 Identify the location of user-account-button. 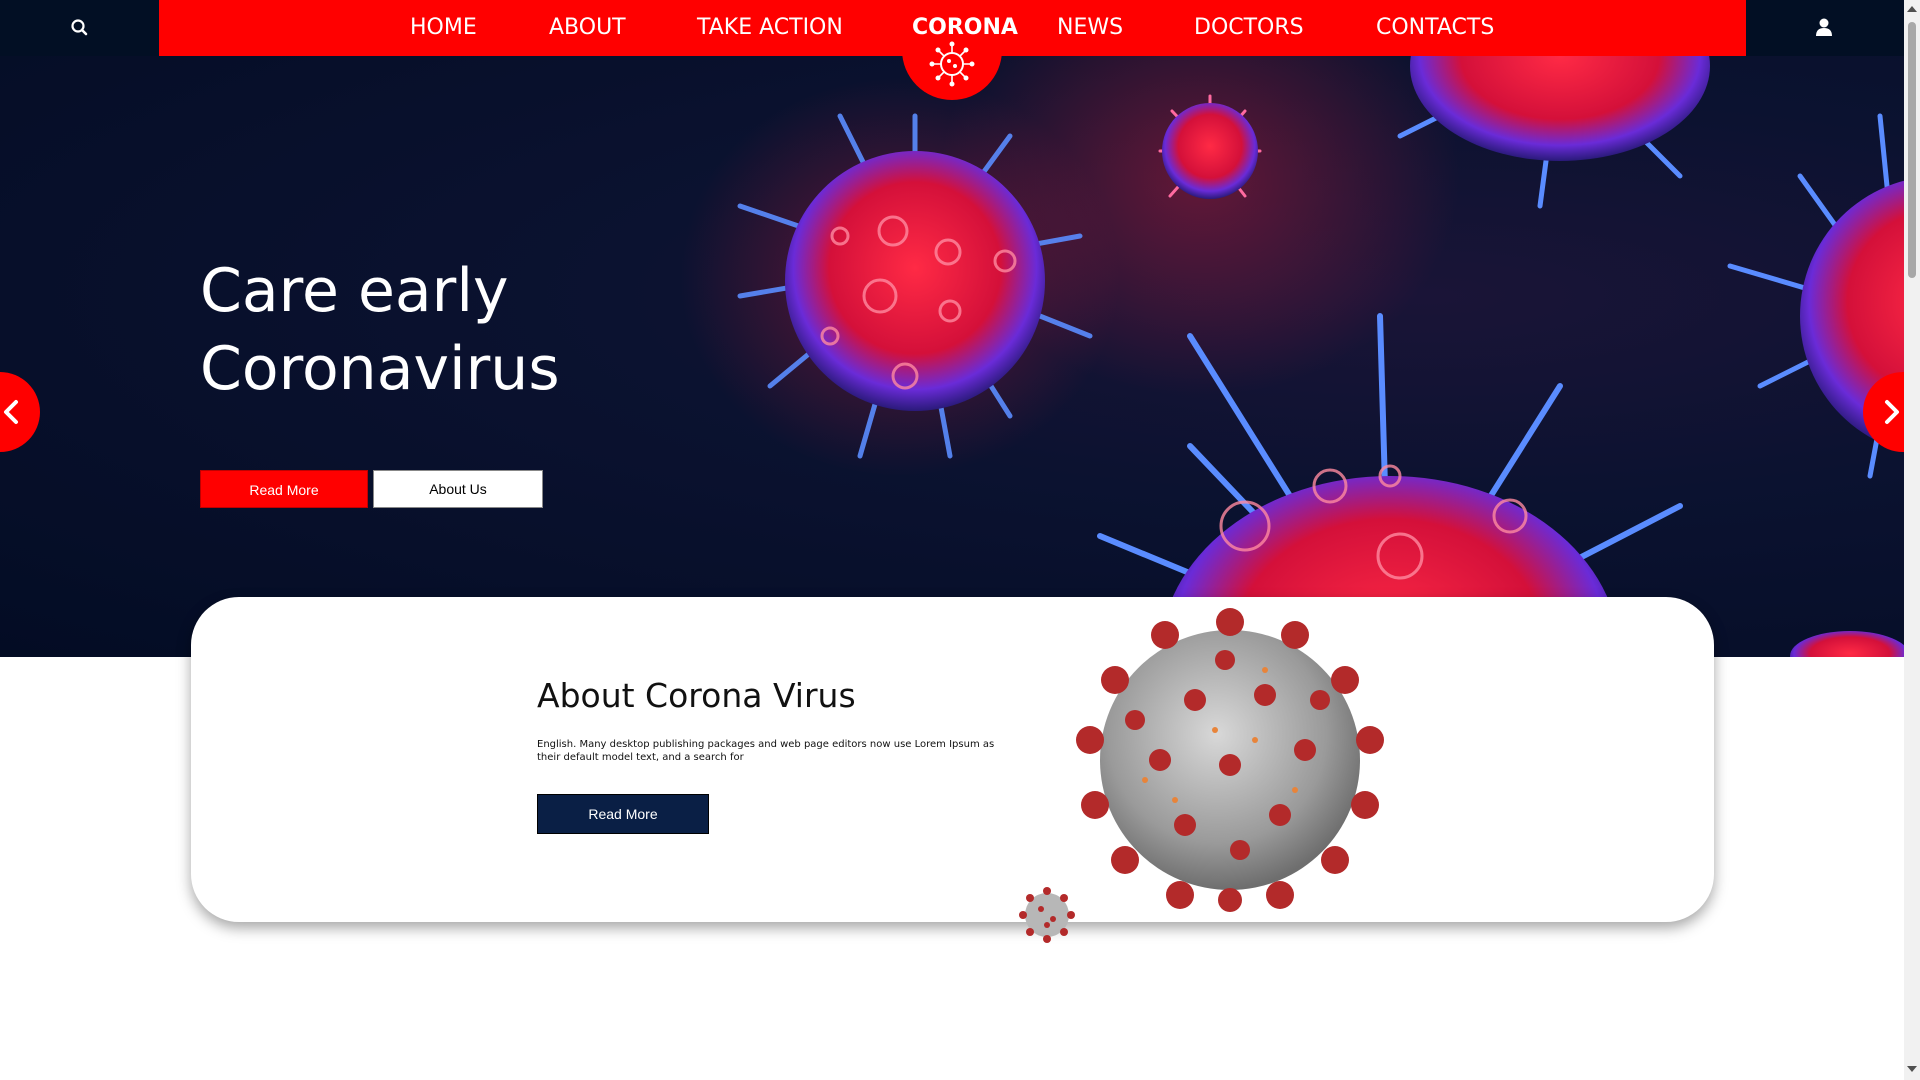
(1824, 27).